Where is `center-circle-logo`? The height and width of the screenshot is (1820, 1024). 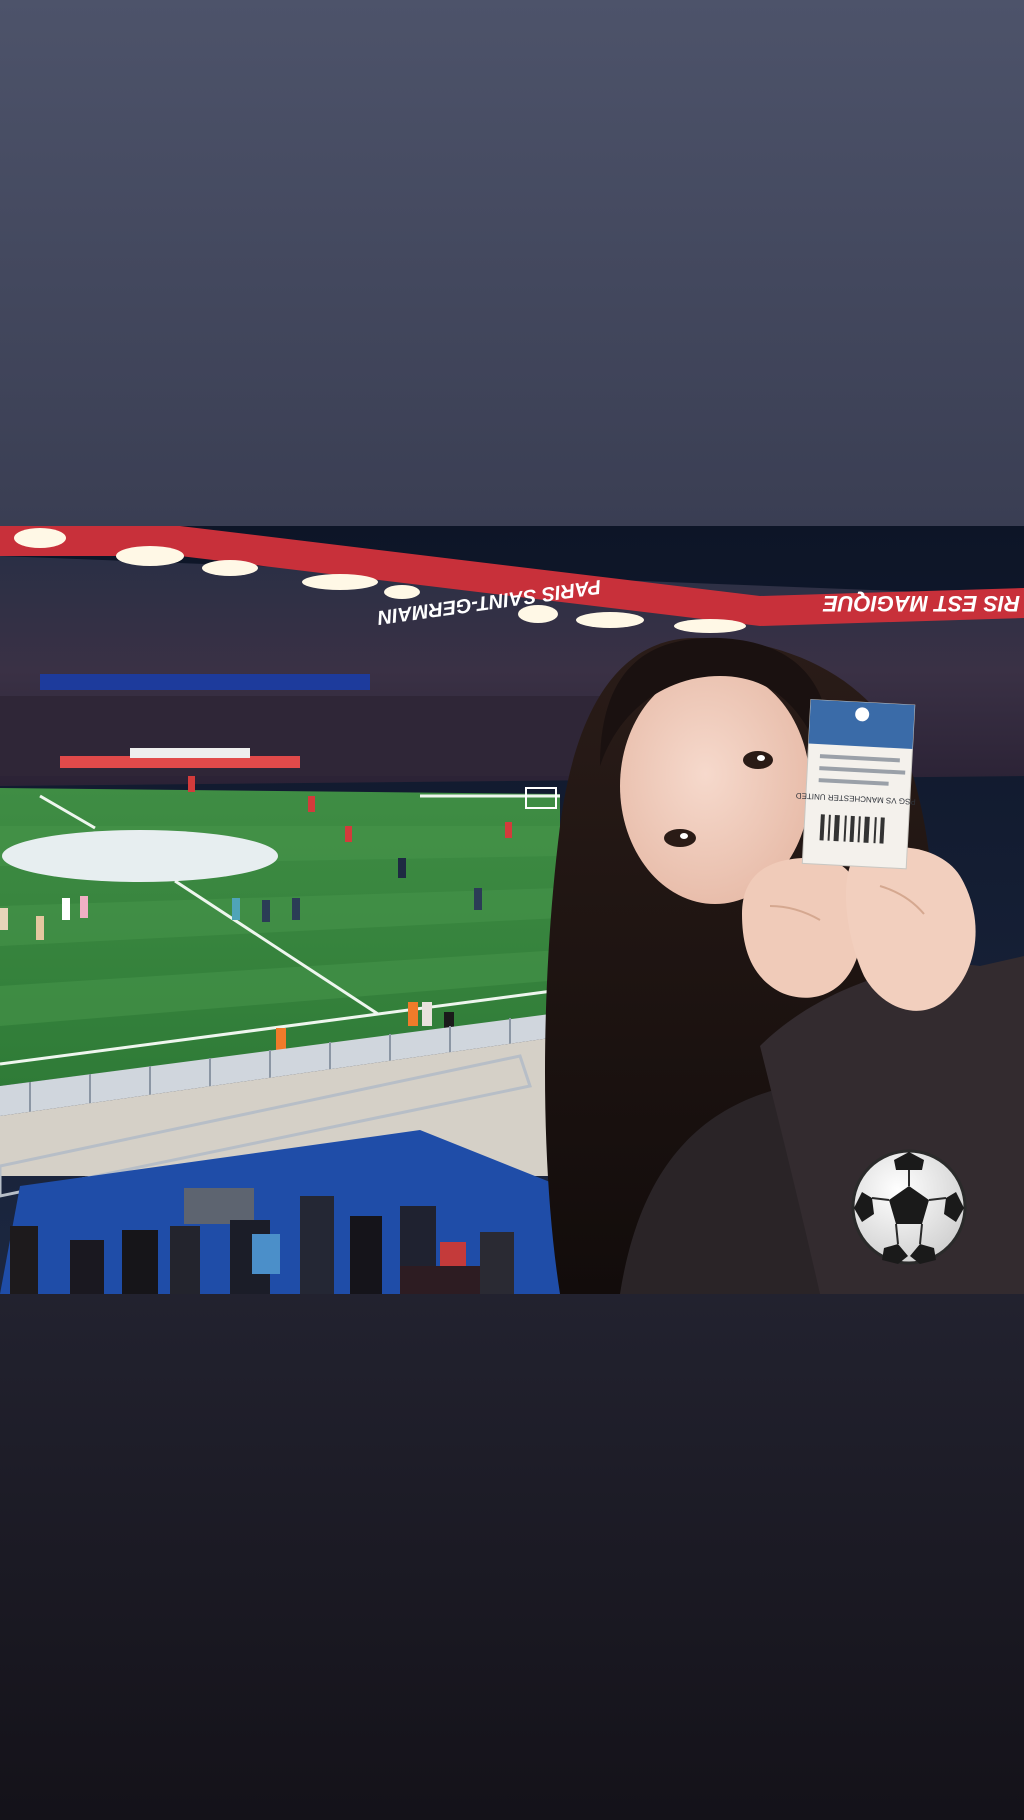 center-circle-logo is located at coordinates (140, 856).